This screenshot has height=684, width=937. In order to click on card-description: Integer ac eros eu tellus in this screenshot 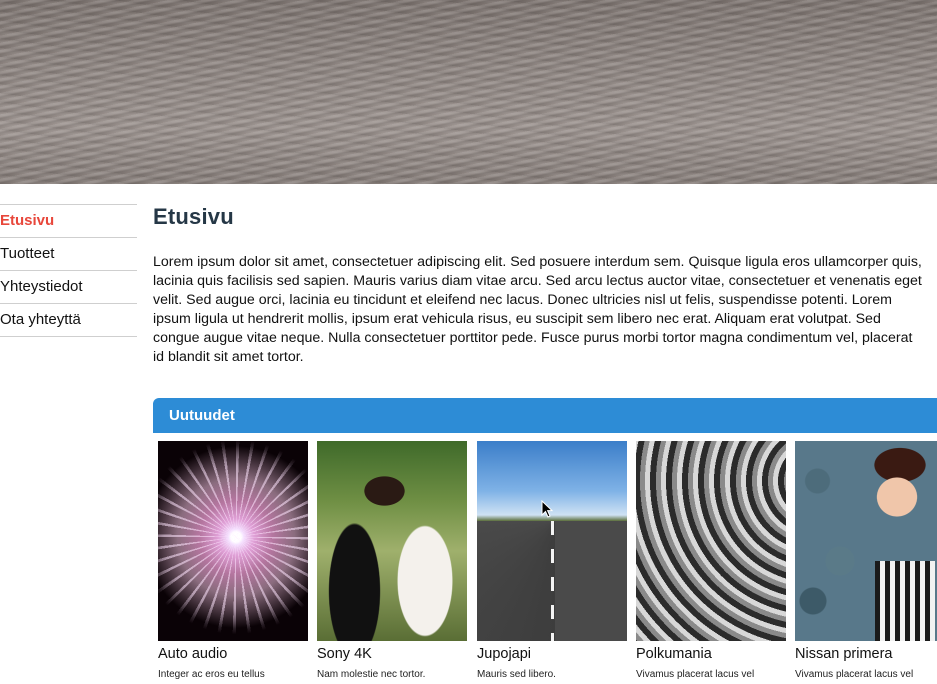, I will do `click(211, 674)`.